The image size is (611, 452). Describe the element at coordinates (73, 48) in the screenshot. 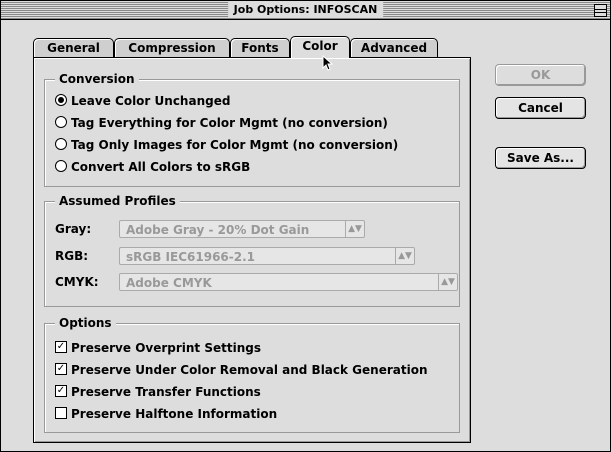

I see `tab-general: General` at that location.